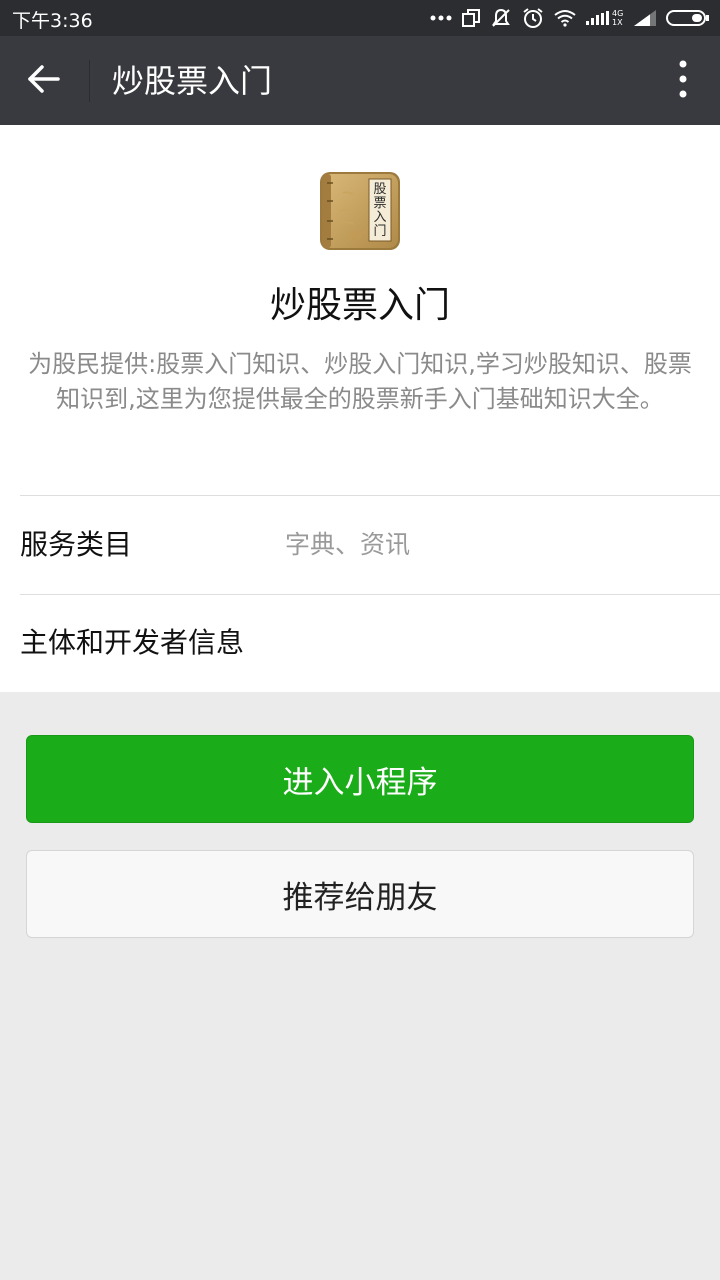 This screenshot has height=1280, width=720. Describe the element at coordinates (688, 18) in the screenshot. I see `battery-icon` at that location.